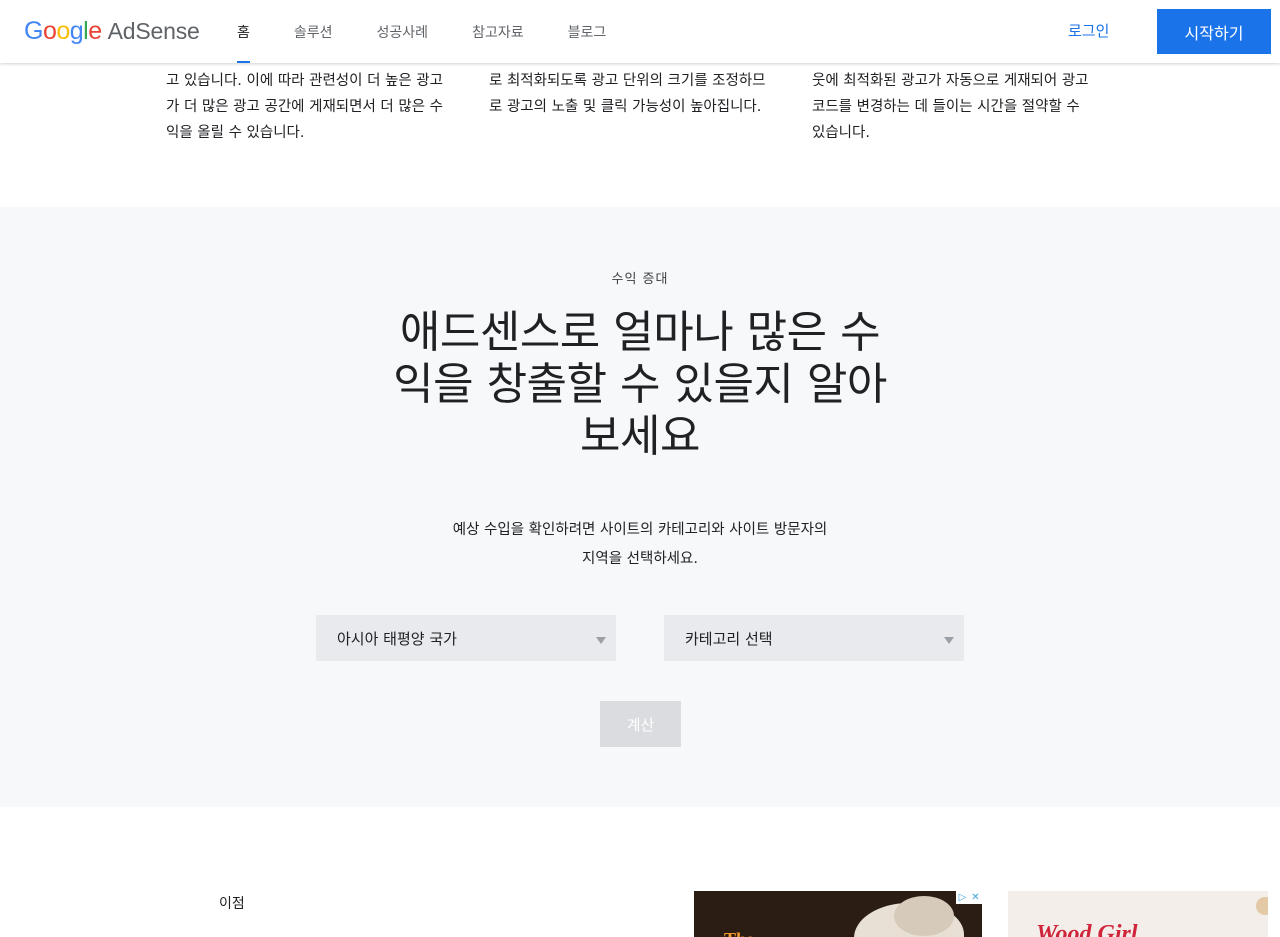 The height and width of the screenshot is (937, 1280). Describe the element at coordinates (640, 279) in the screenshot. I see `section-eyebrow: 수익 증대` at that location.